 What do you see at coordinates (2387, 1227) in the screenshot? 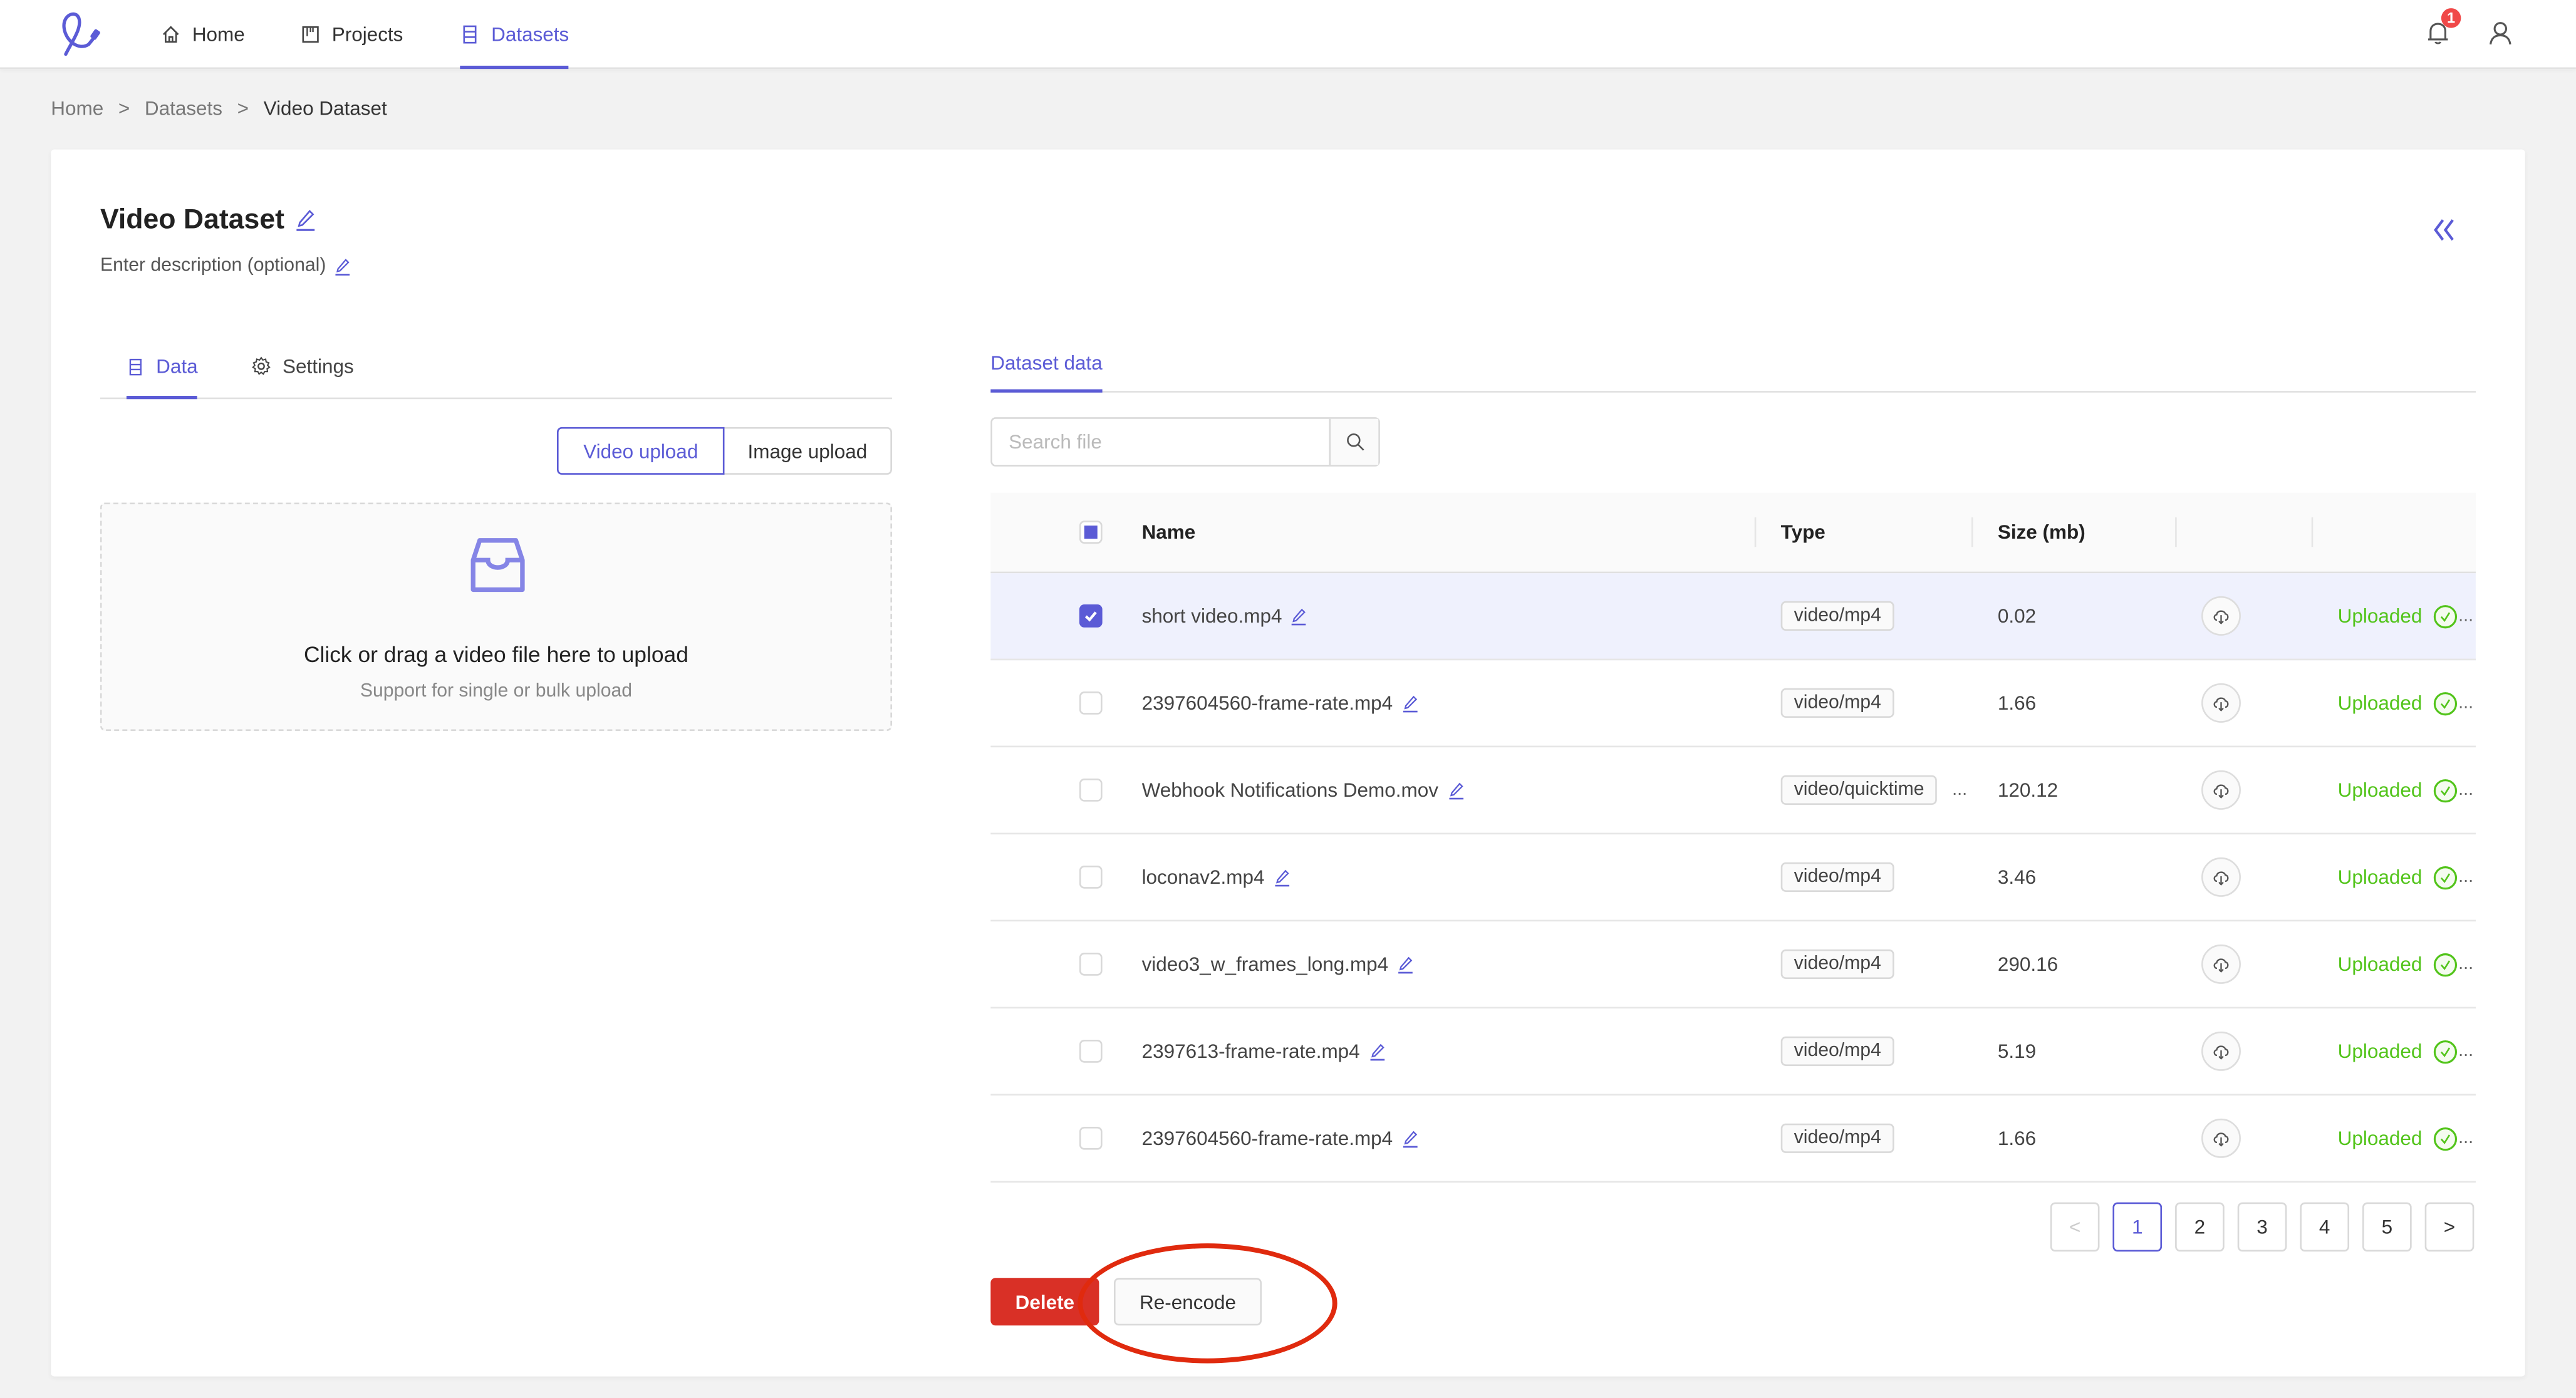
I see `pagination-page-5: 5` at bounding box center [2387, 1227].